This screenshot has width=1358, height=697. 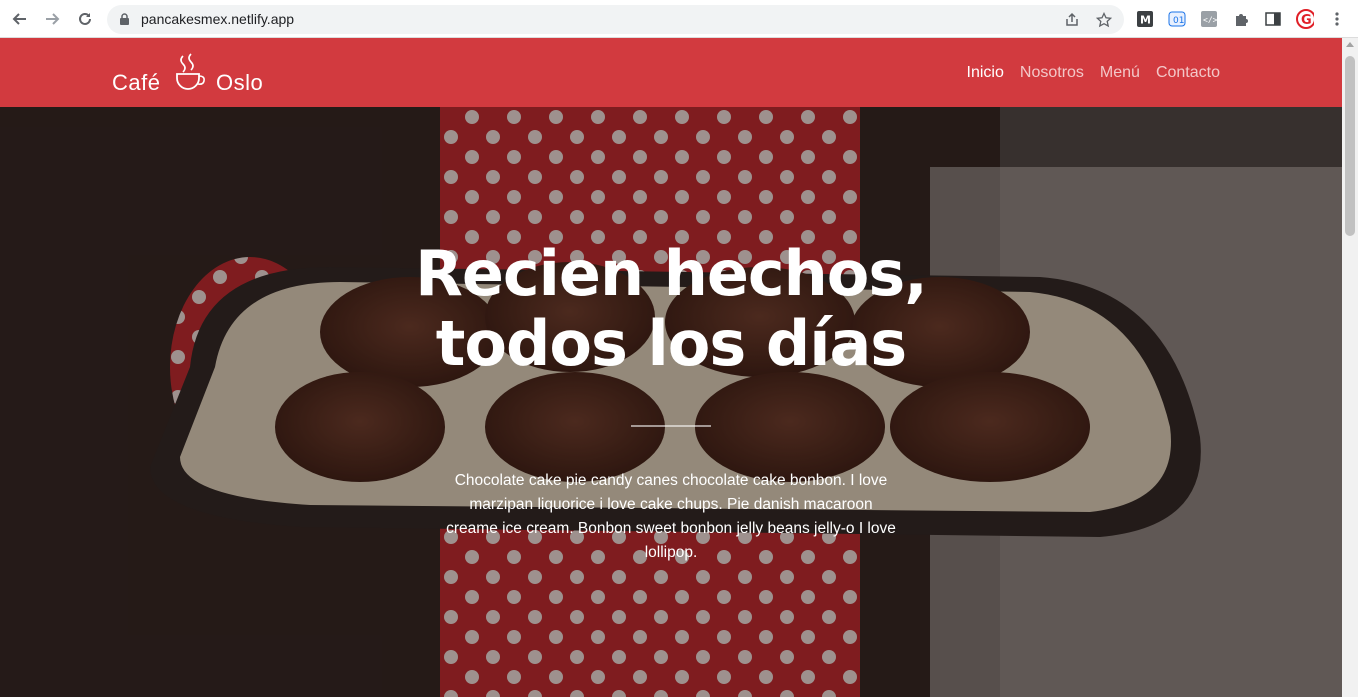 What do you see at coordinates (1350, 146) in the screenshot?
I see `scroll-thumb` at bounding box center [1350, 146].